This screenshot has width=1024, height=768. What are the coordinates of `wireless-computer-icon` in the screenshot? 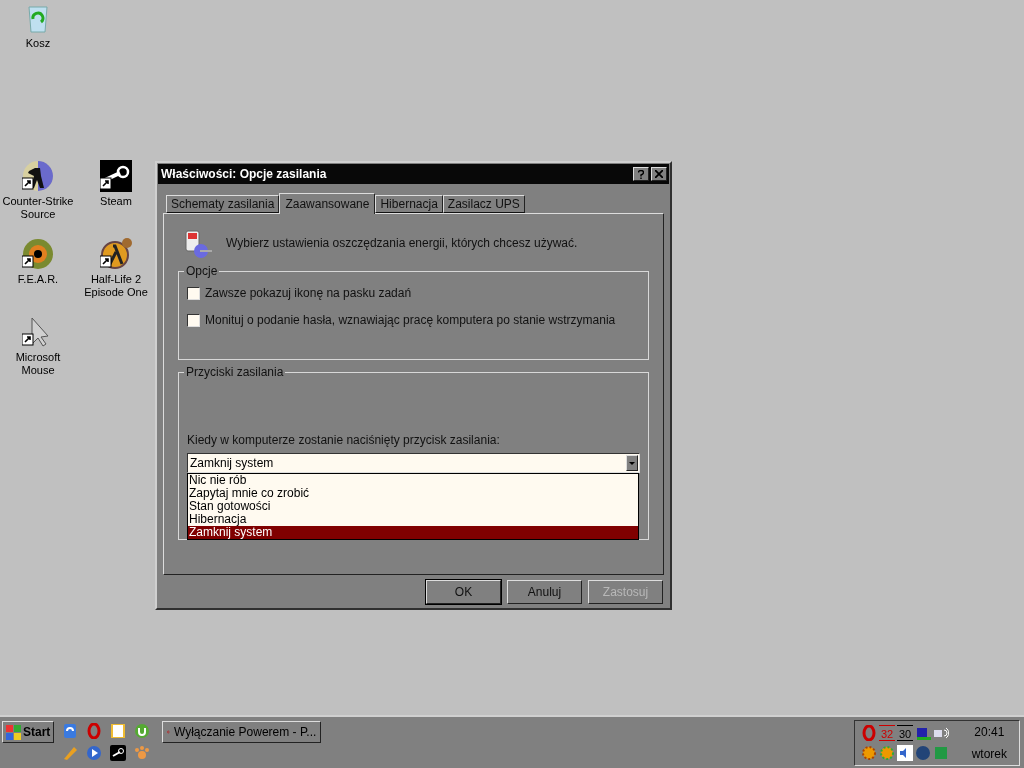 It's located at (941, 733).